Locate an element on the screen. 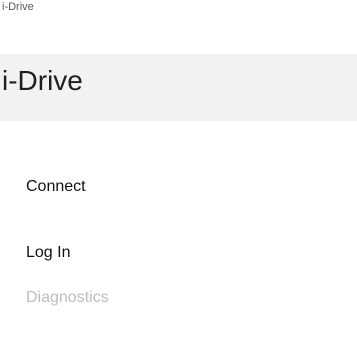  log-in-label: Log In is located at coordinates (48, 252).